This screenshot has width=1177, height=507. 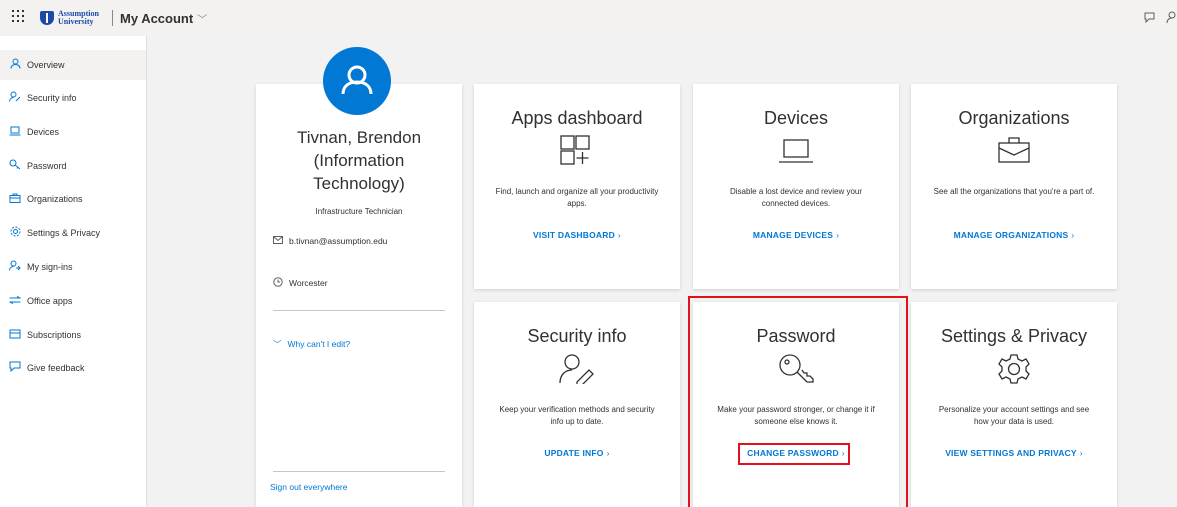 I want to click on university-logo: Assumption University, so click(x=69, y=18).